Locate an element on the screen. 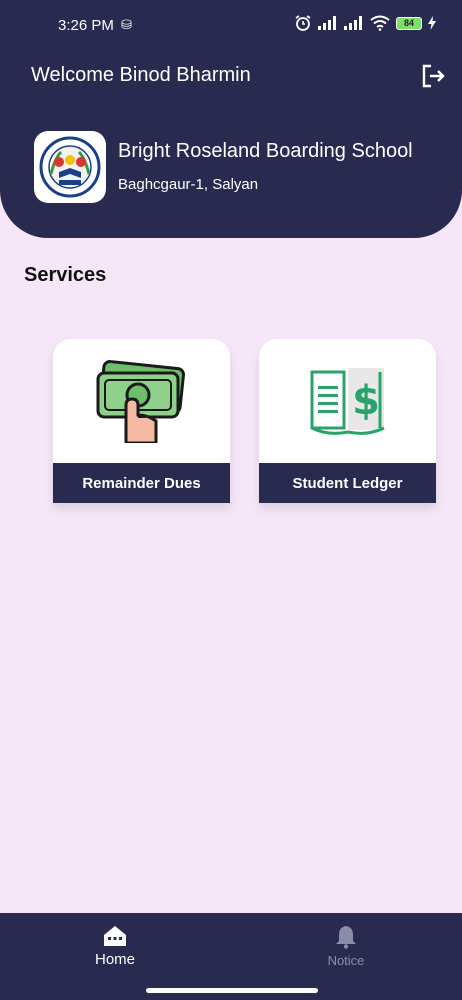  money-hand-icon is located at coordinates (141, 401).